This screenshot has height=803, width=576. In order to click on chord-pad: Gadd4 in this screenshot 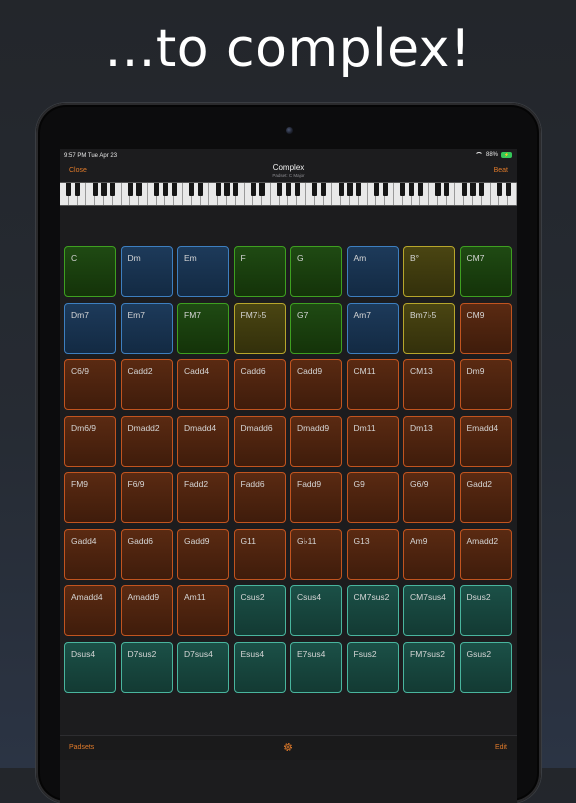, I will do `click(90, 554)`.